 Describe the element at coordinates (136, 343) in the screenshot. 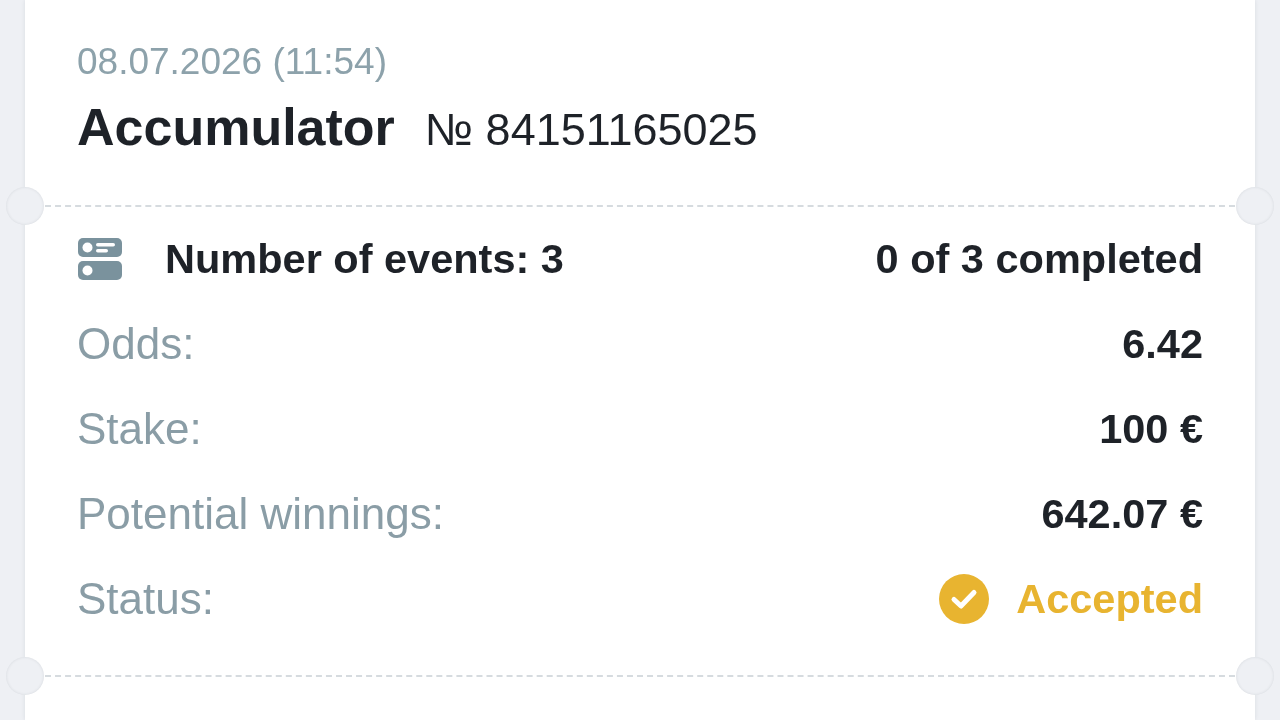

I see `detail-label: Odds:` at that location.